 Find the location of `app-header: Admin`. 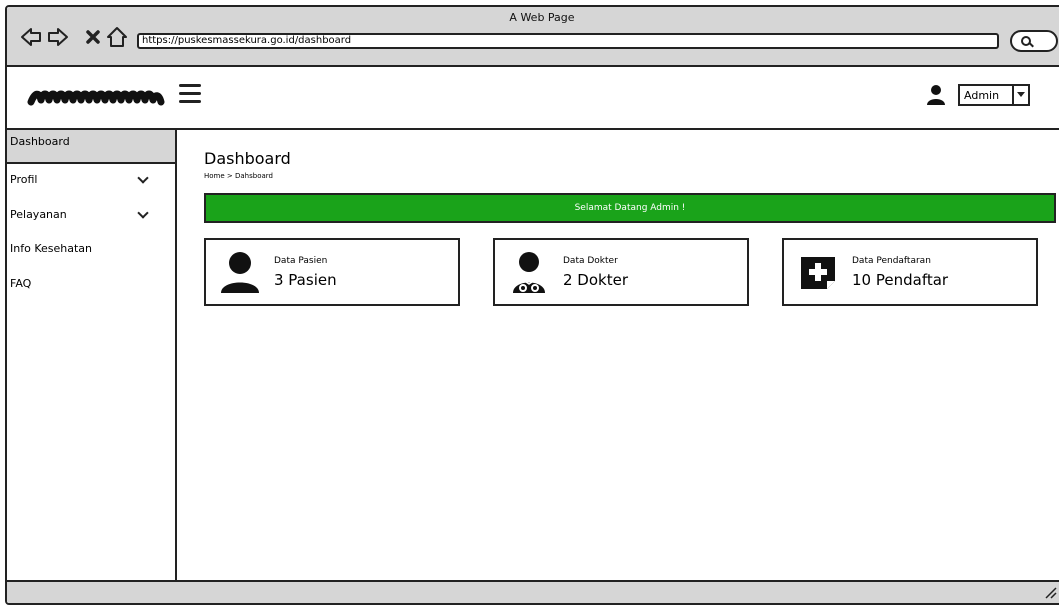

app-header: Admin is located at coordinates (533, 98).